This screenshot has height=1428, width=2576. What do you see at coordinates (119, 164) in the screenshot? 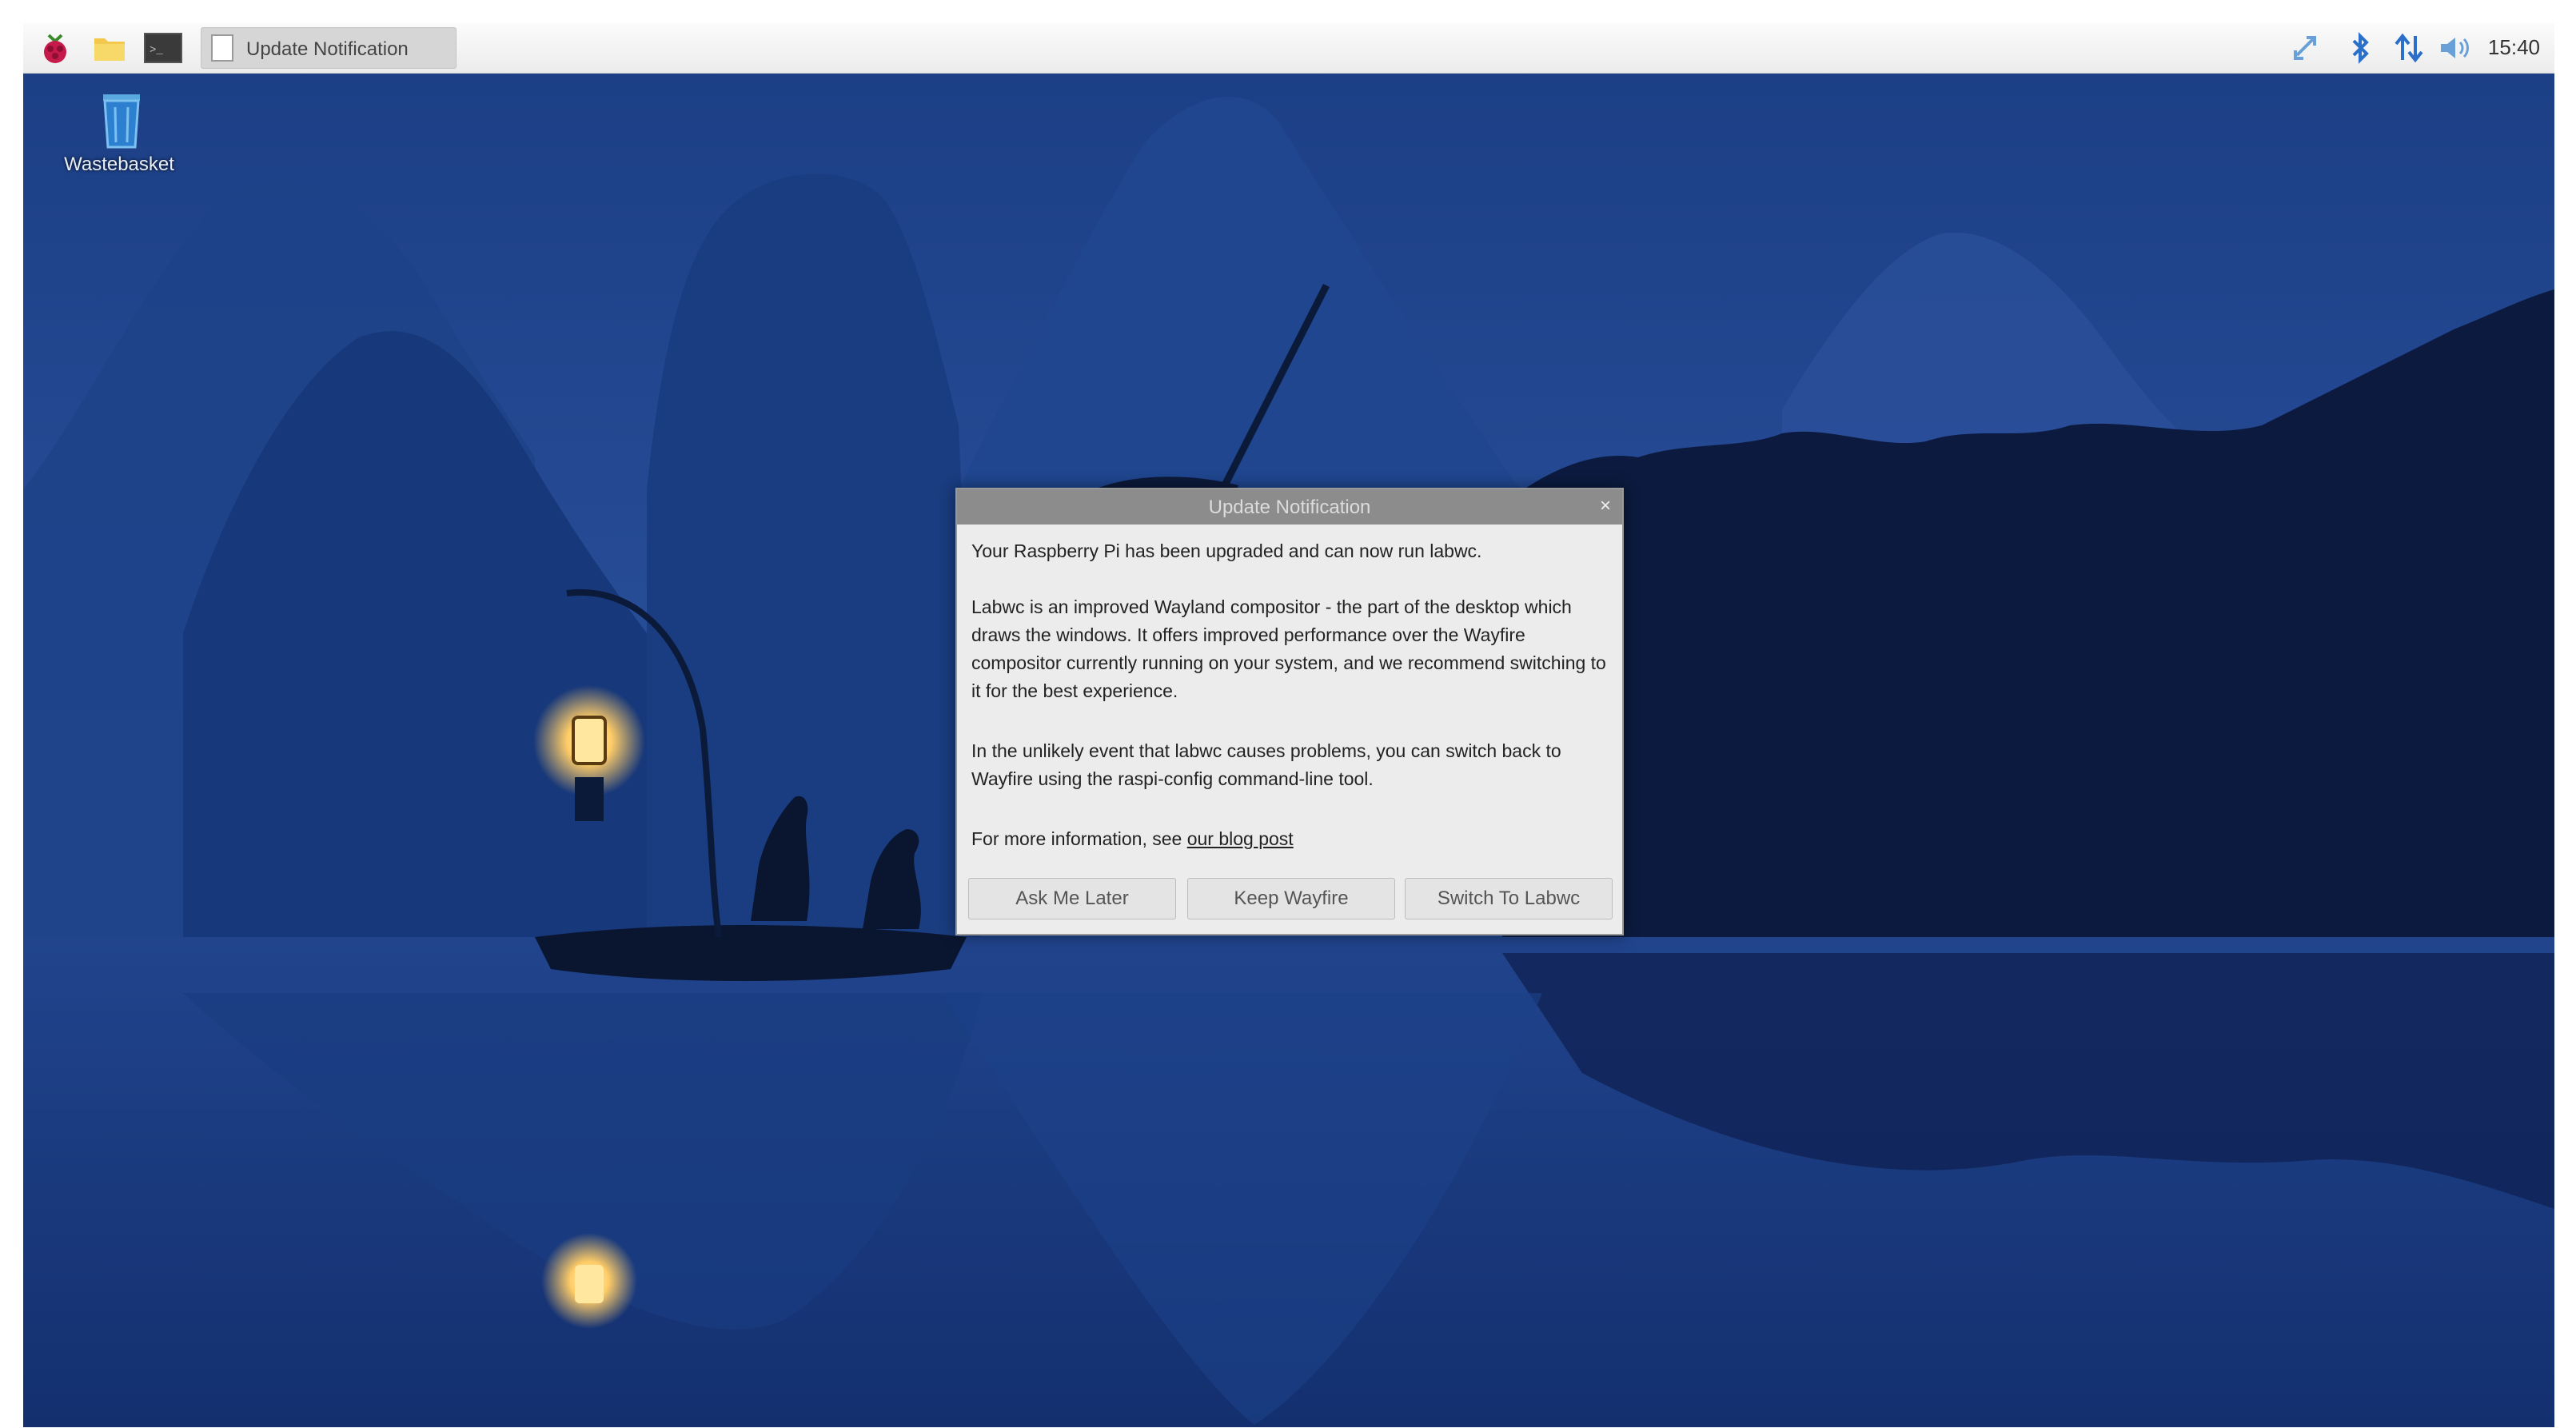
I see `desktop-icon-label: Wastebasket` at bounding box center [119, 164].